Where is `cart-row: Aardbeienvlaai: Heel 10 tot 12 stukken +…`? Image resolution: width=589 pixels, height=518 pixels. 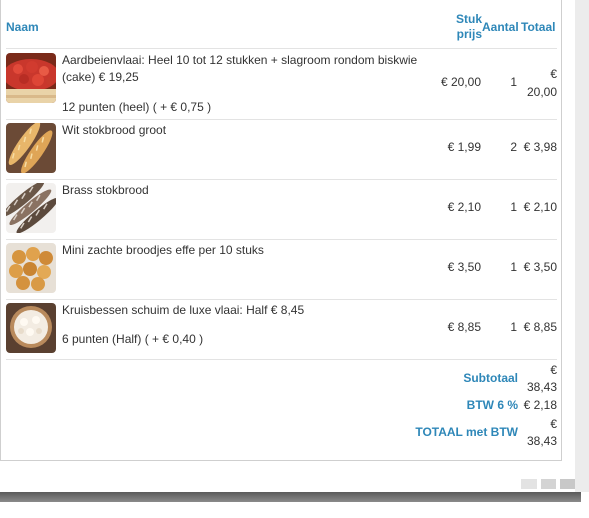 cart-row: Aardbeienvlaai: Heel 10 tot 12 stukken +… is located at coordinates (281, 84).